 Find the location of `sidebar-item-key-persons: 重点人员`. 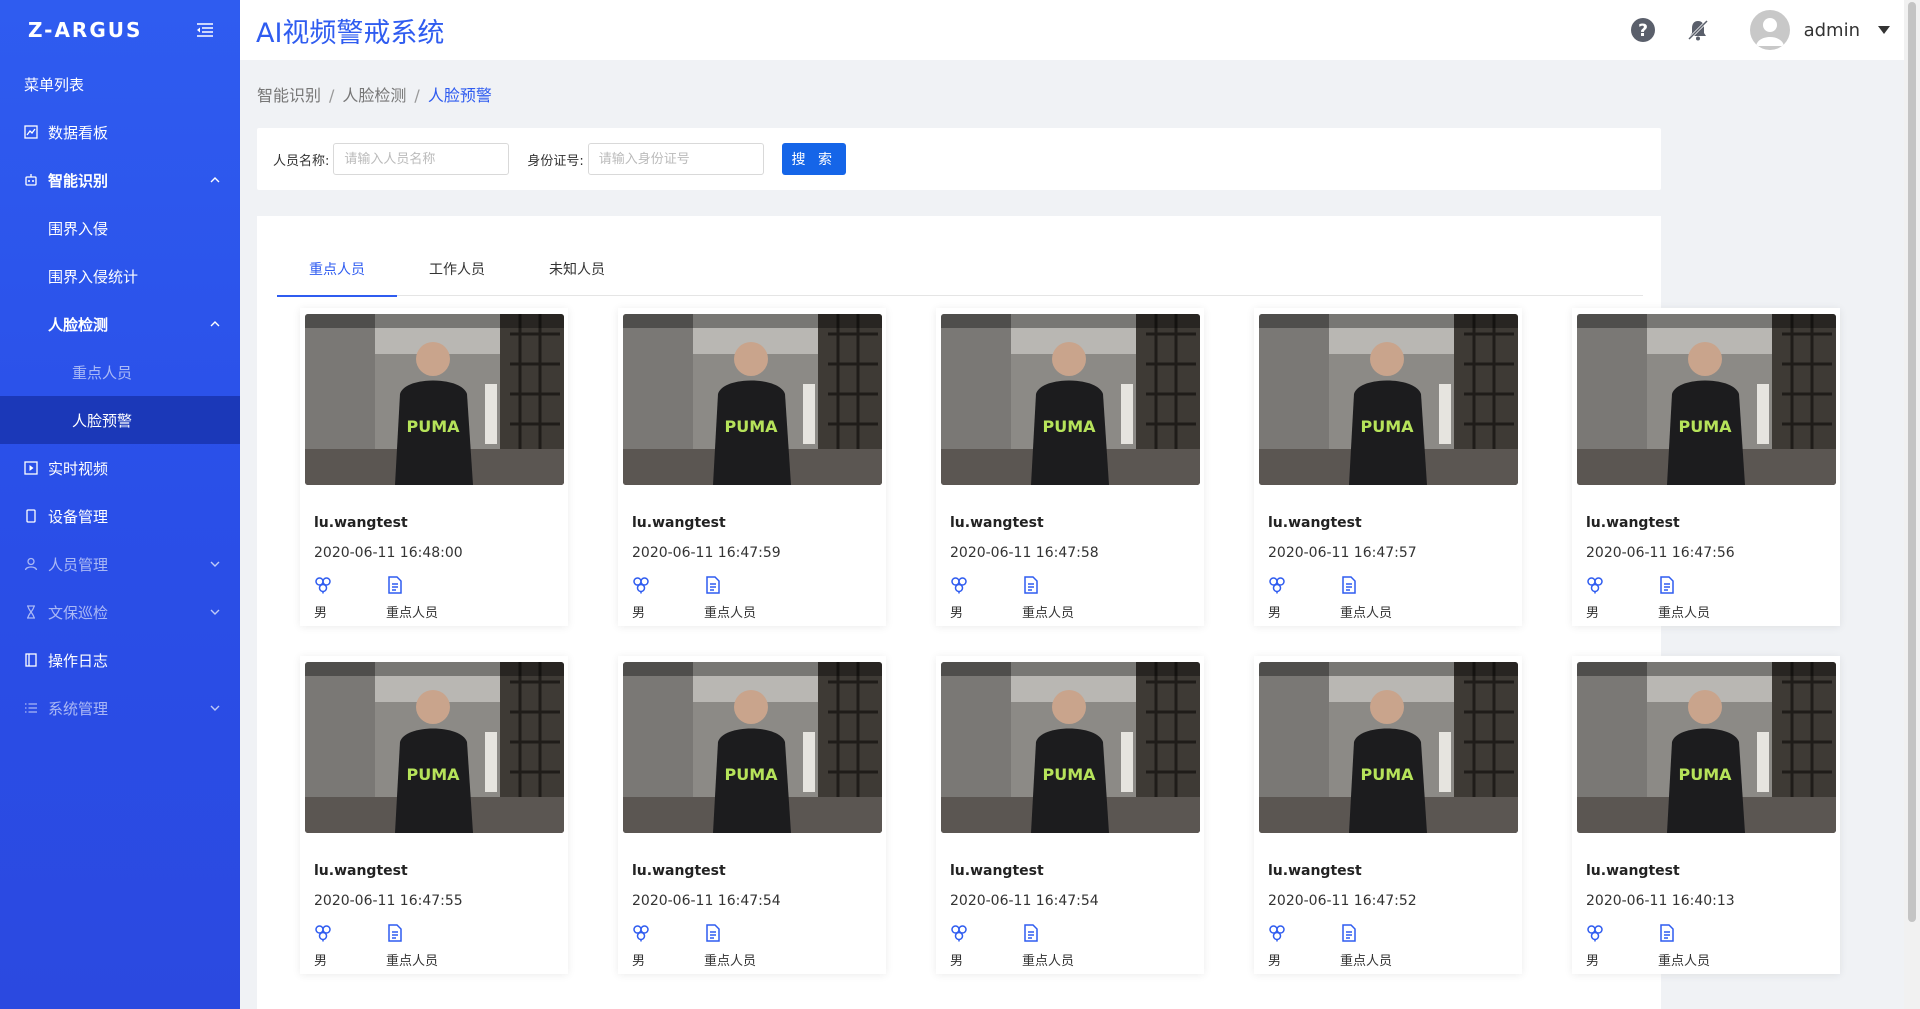

sidebar-item-key-persons: 重点人员 is located at coordinates (120, 372).